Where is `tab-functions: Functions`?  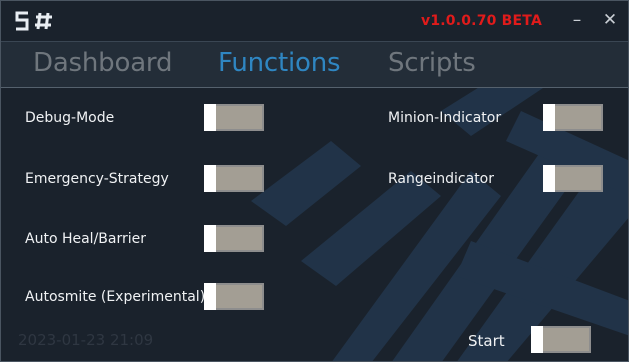 tab-functions: Functions is located at coordinates (279, 63).